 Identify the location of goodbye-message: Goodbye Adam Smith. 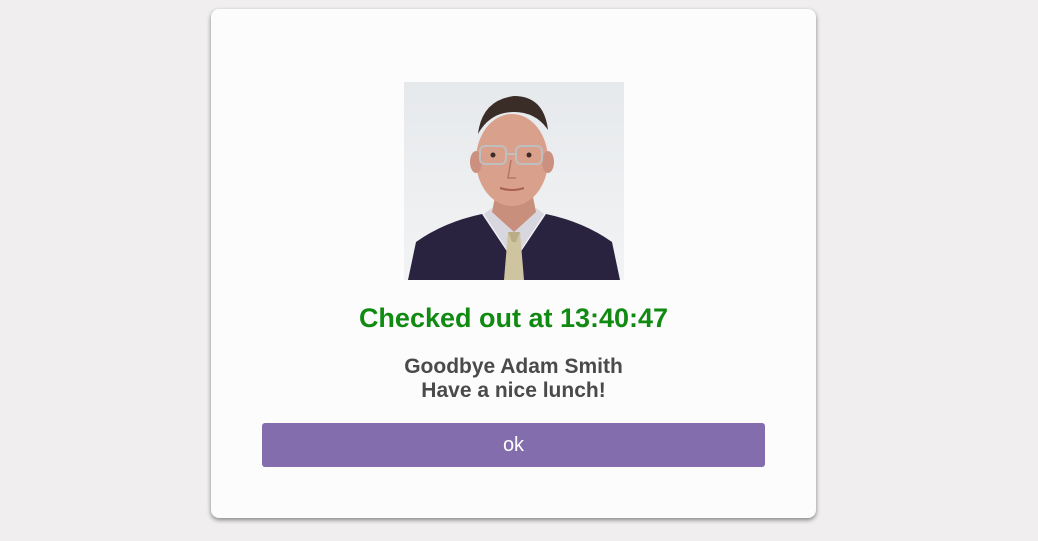
(513, 366).